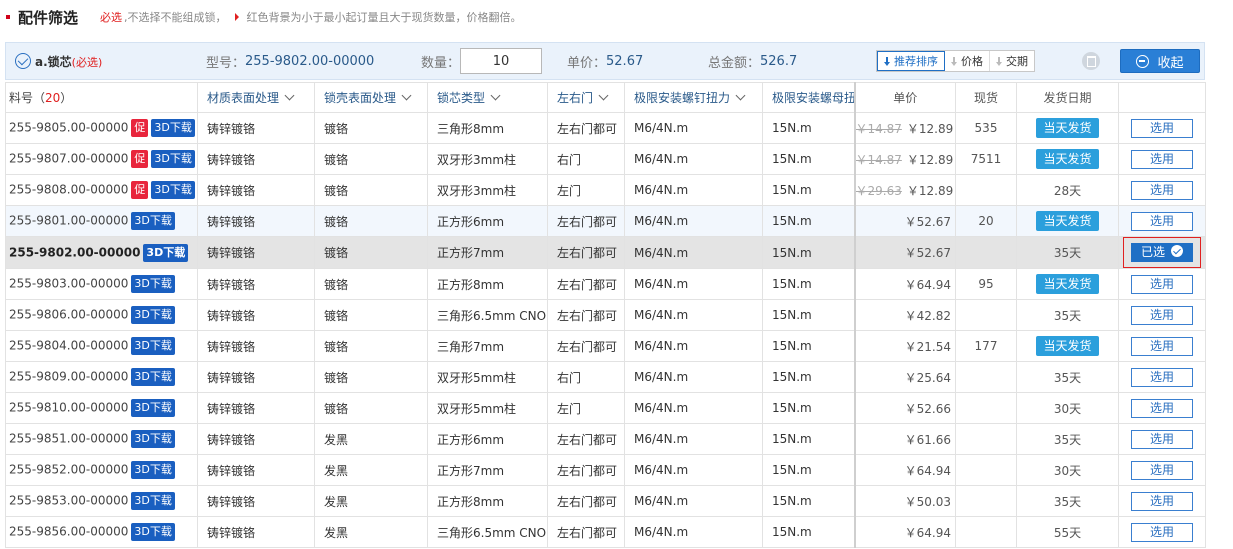  What do you see at coordinates (487, 128) in the screenshot?
I see `core-cell: 三角形8mm` at bounding box center [487, 128].